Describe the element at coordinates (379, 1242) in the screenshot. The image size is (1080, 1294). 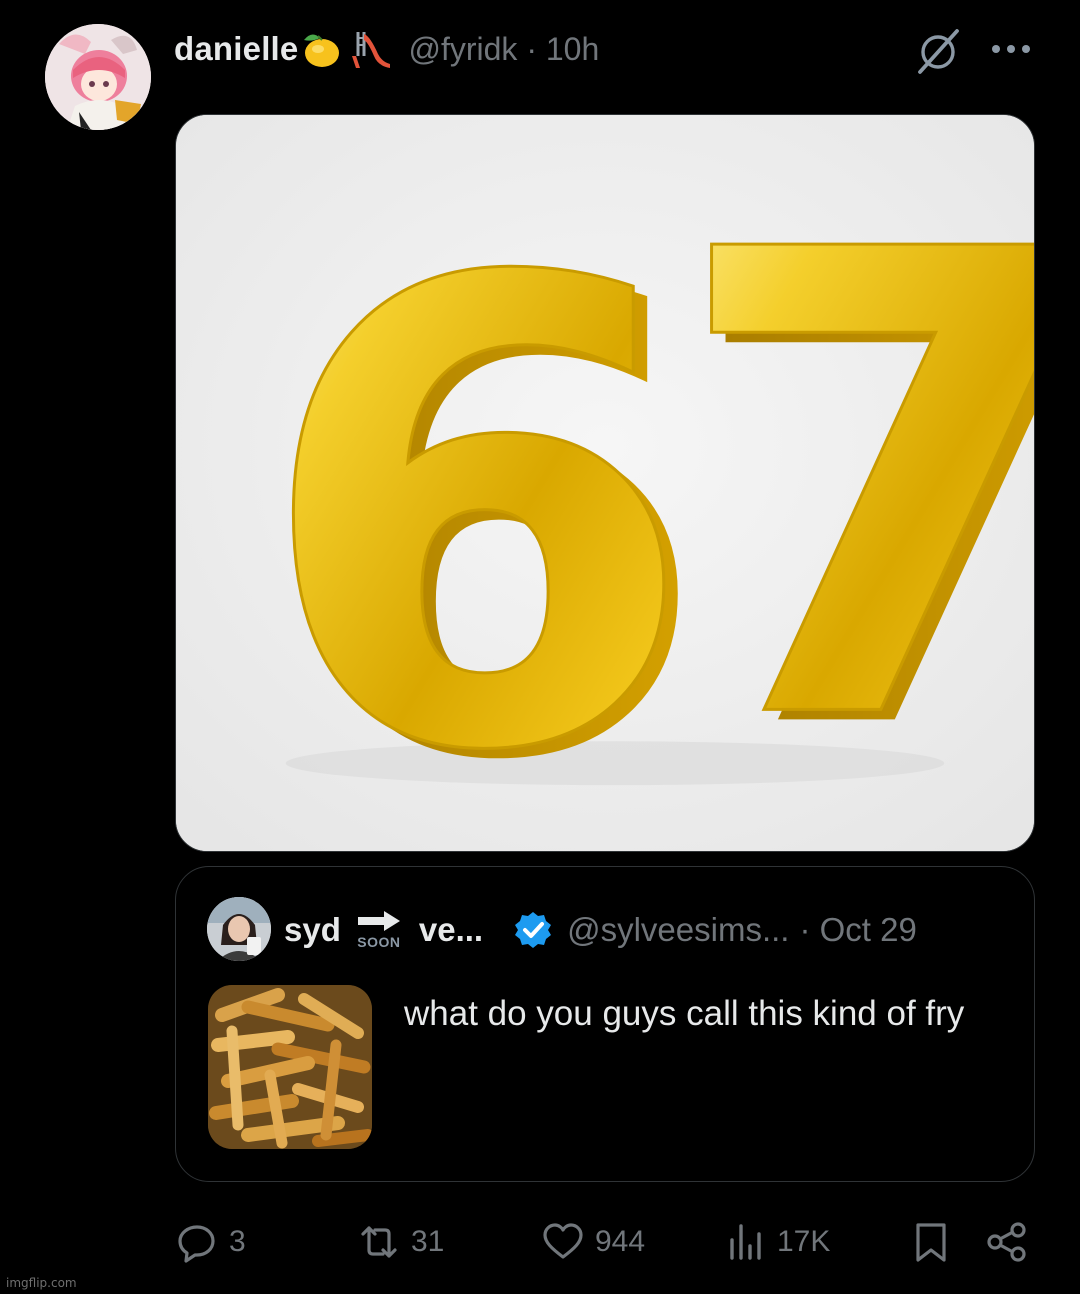
I see `repost-icon` at that location.